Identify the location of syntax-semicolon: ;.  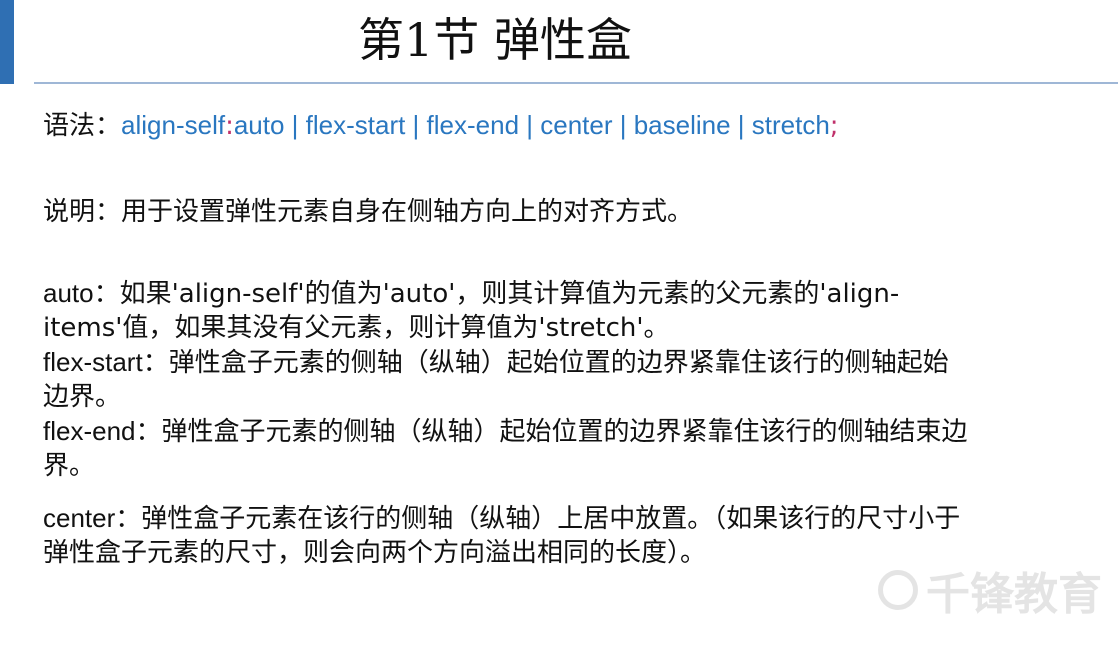
(834, 126).